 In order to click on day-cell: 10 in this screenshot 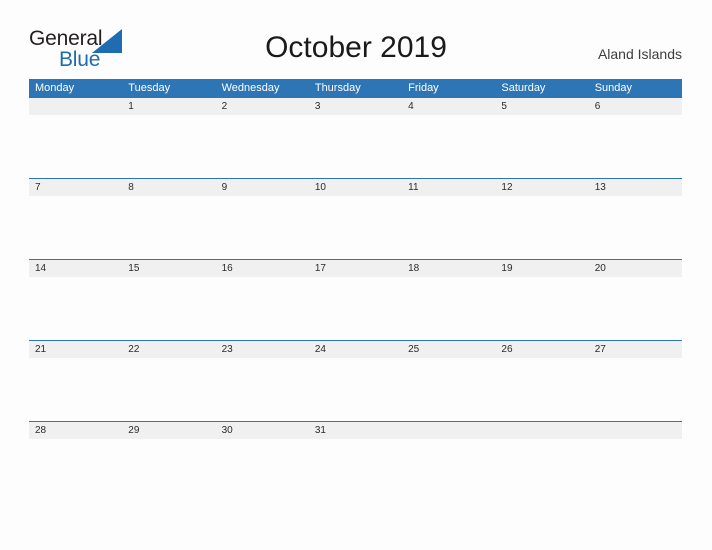, I will do `click(355, 187)`.